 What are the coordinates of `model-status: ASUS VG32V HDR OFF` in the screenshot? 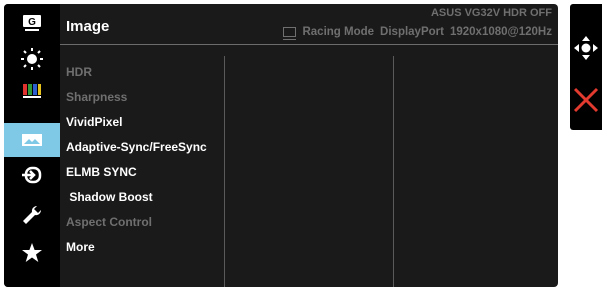 It's located at (491, 13).